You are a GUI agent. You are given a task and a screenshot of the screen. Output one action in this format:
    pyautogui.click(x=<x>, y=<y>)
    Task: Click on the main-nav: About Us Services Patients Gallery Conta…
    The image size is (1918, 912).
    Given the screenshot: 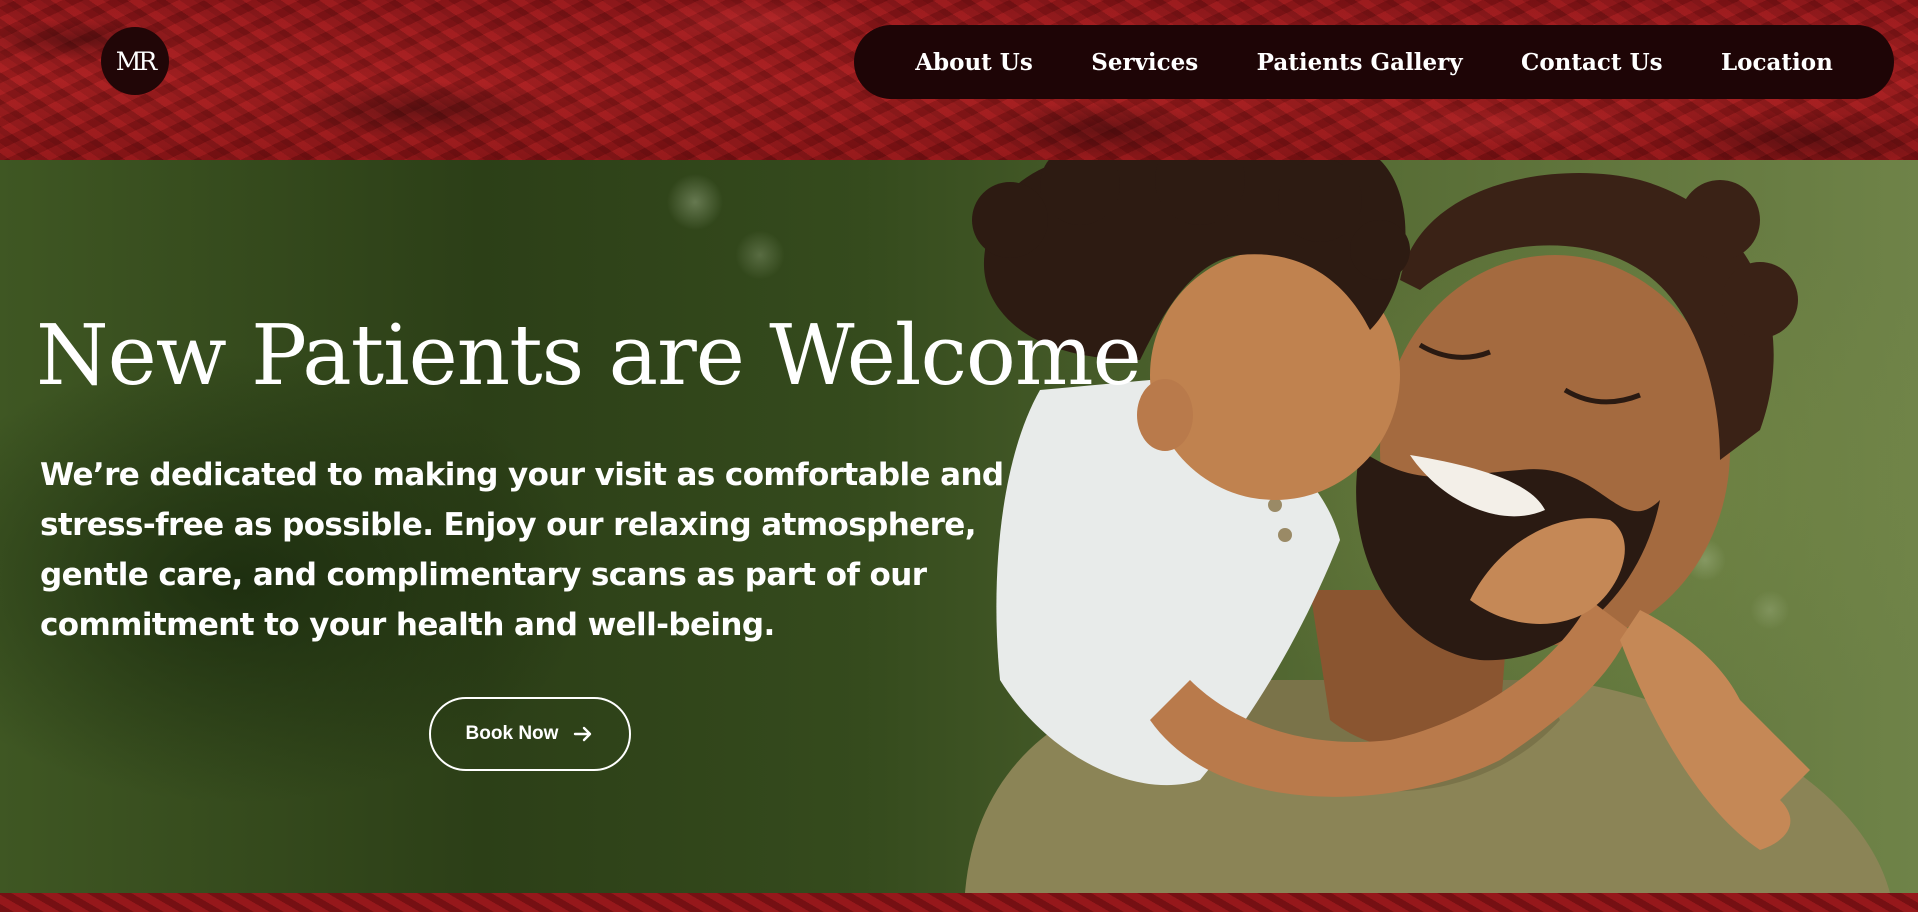 What is the action you would take?
    pyautogui.click(x=1374, y=62)
    